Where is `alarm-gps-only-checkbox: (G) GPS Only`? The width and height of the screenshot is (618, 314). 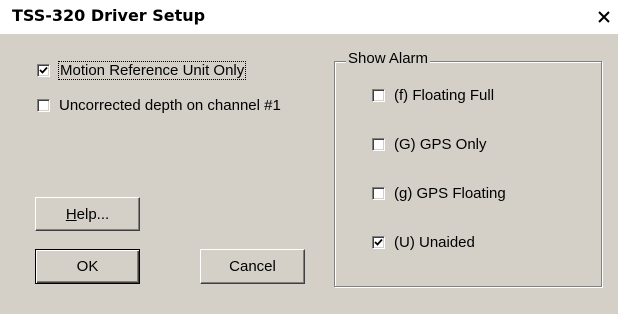
alarm-gps-only-checkbox: (G) GPS Only is located at coordinates (429, 144).